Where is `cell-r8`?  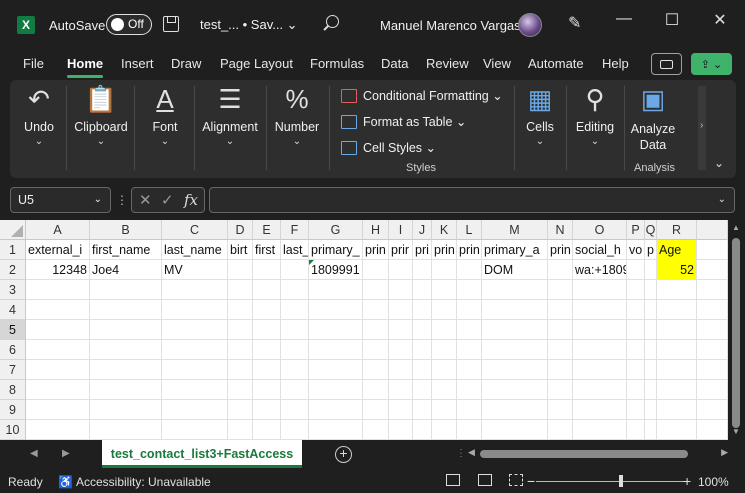 cell-r8 is located at coordinates (677, 390).